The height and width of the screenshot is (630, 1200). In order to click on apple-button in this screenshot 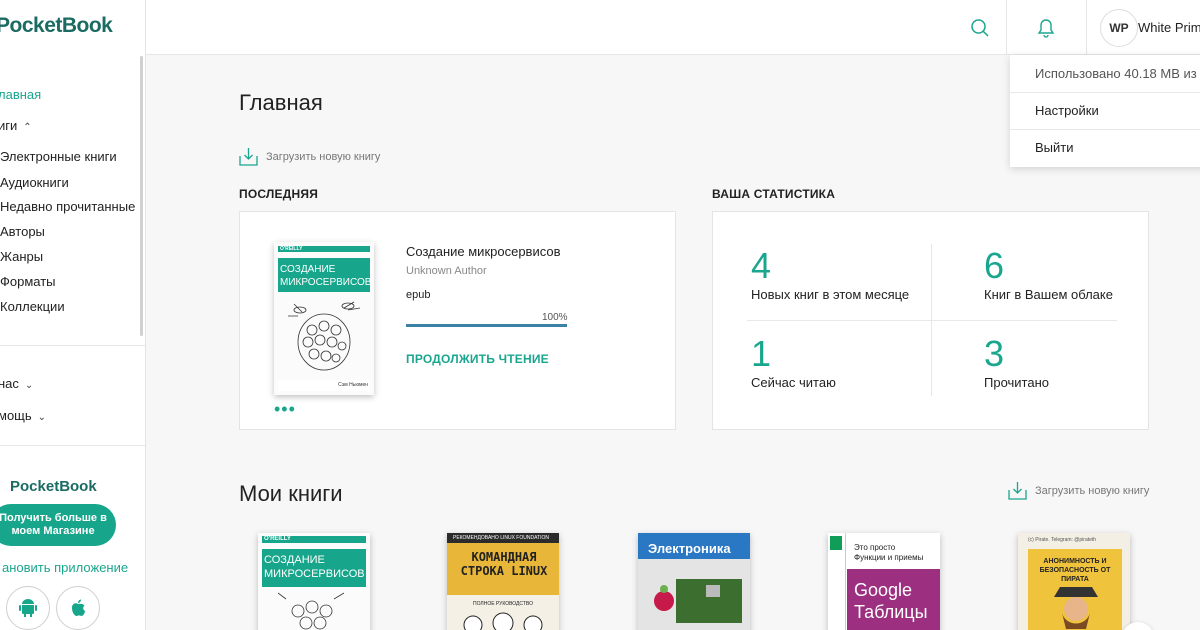, I will do `click(78, 608)`.